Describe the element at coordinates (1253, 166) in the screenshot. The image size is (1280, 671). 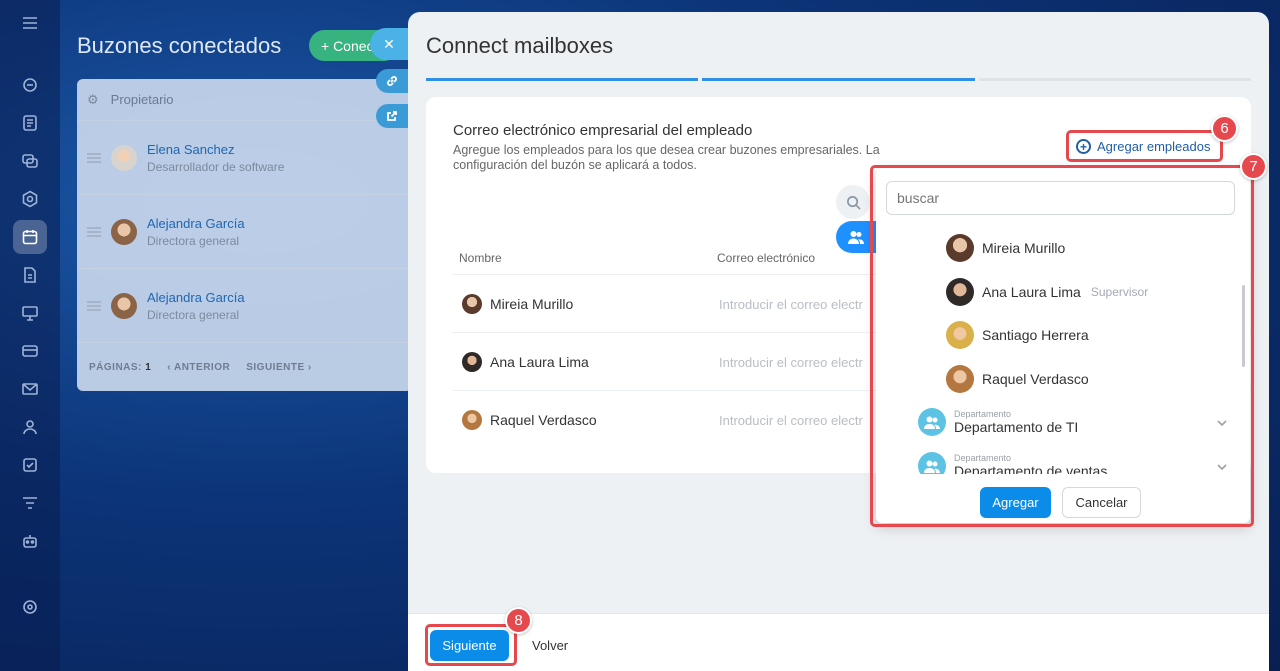
I see `step-badge-7: 7` at that location.